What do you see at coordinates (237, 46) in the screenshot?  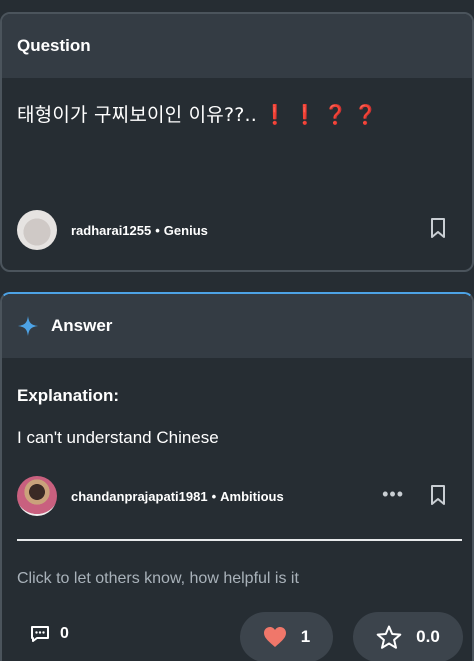 I see `question-header: Question` at bounding box center [237, 46].